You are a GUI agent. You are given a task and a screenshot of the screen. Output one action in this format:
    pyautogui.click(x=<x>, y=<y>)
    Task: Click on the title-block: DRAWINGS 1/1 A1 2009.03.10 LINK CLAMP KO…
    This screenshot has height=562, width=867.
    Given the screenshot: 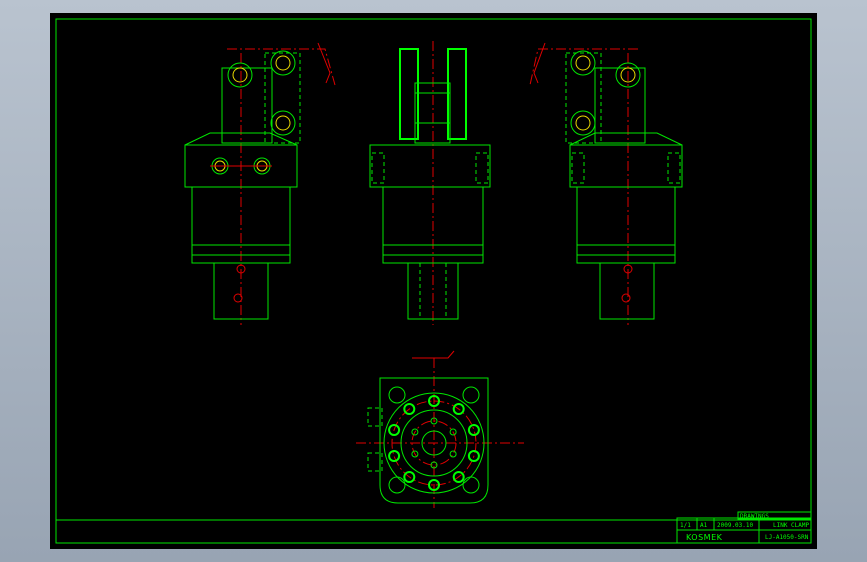 What is the action you would take?
    pyautogui.click(x=744, y=527)
    